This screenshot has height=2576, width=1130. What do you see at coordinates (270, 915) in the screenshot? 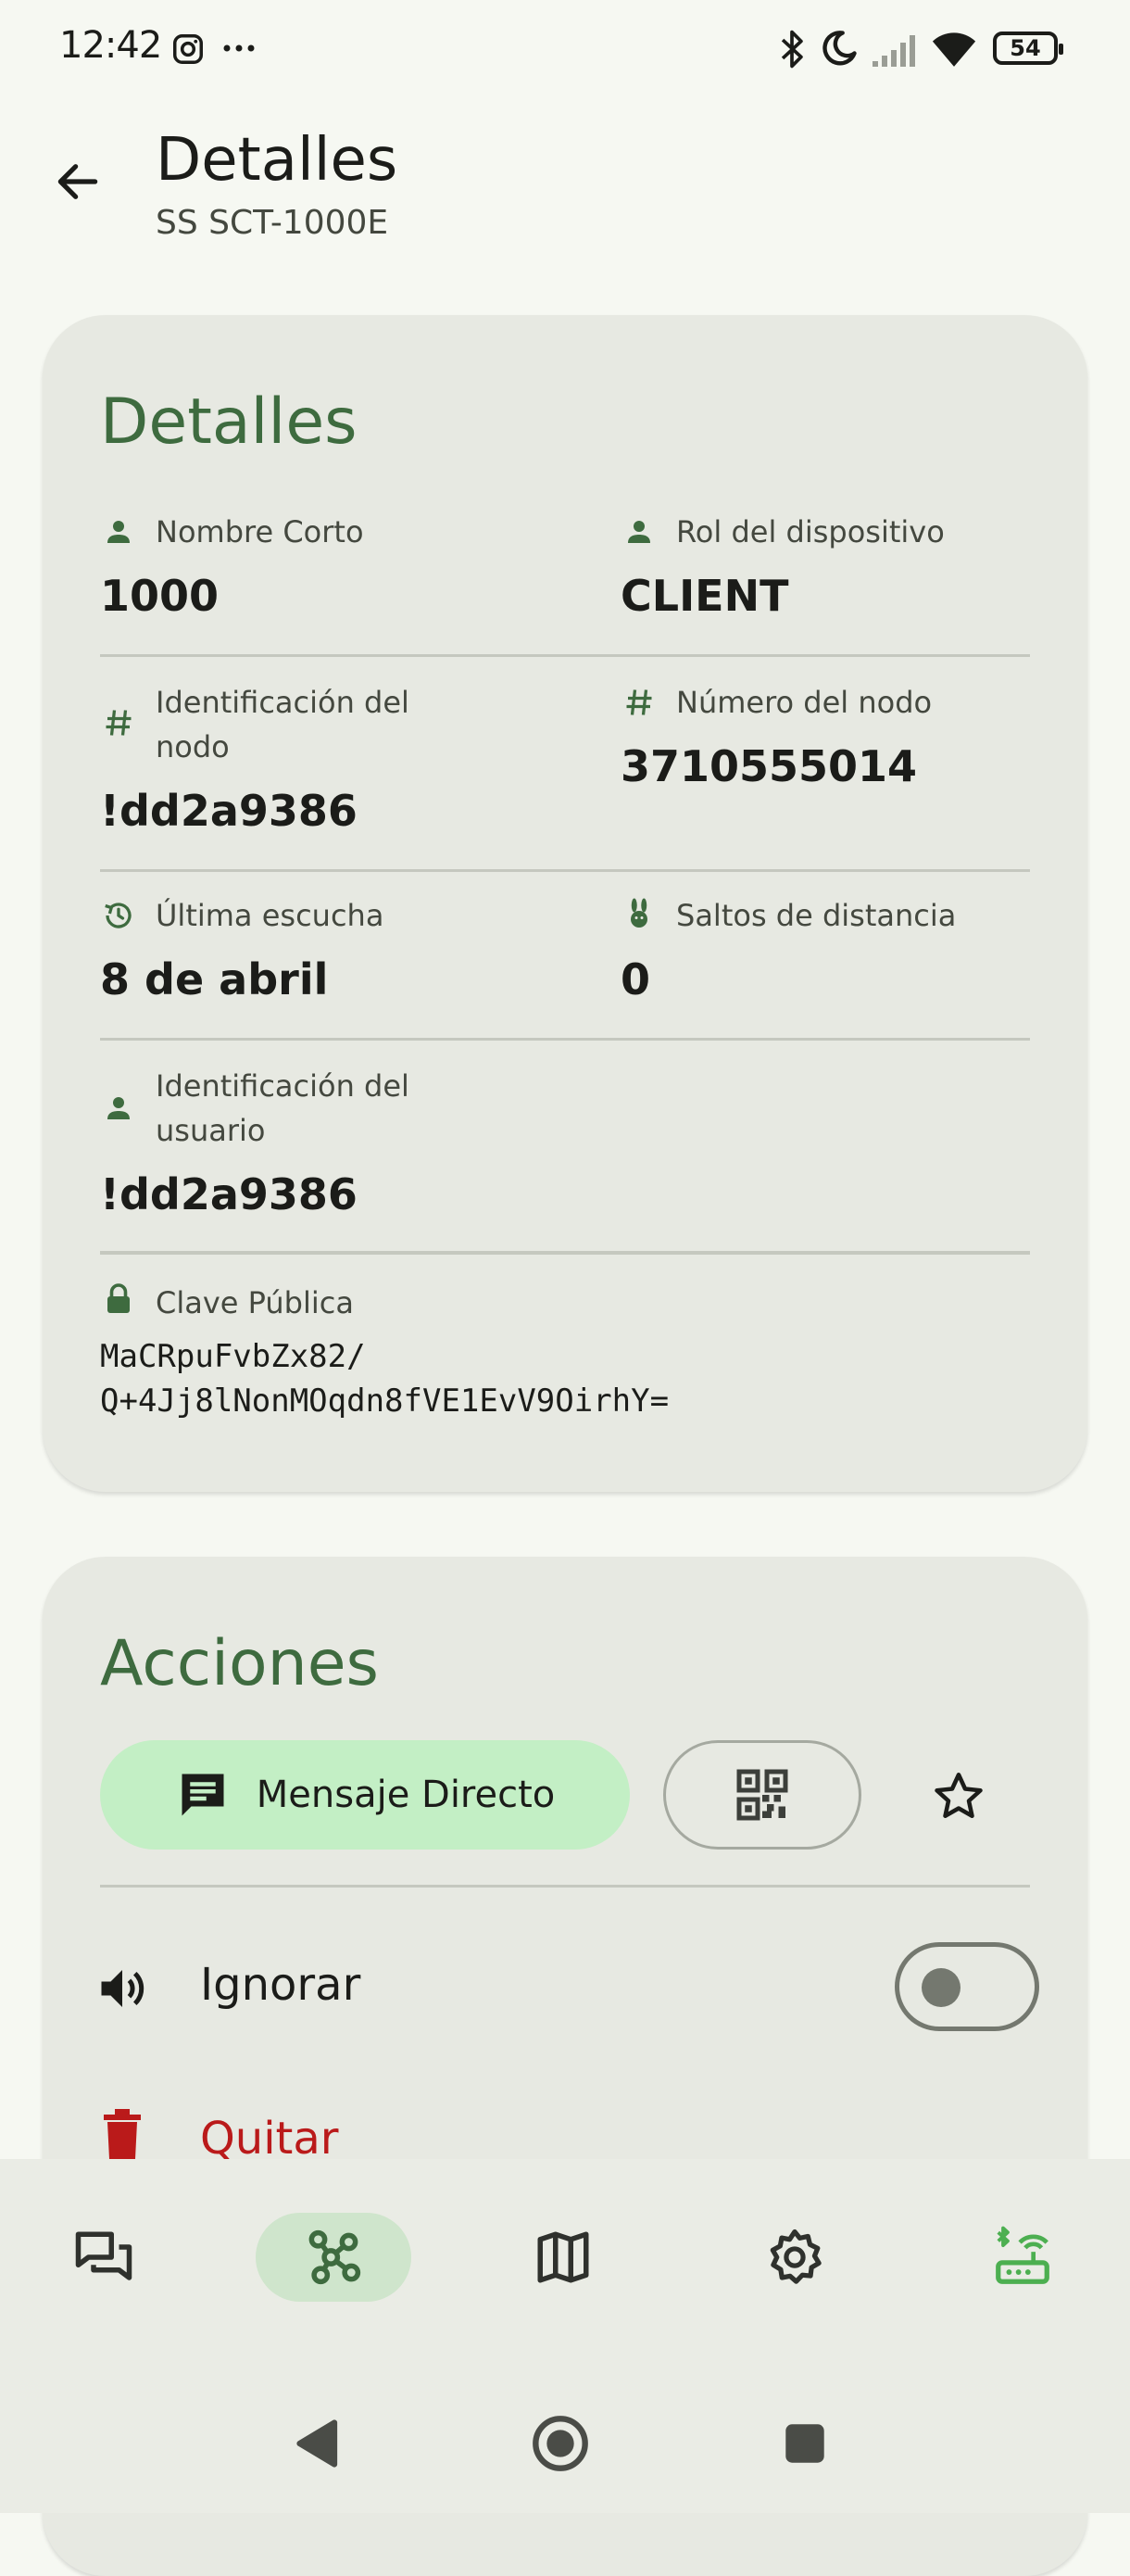
I see `last-heard-label: Última escucha` at bounding box center [270, 915].